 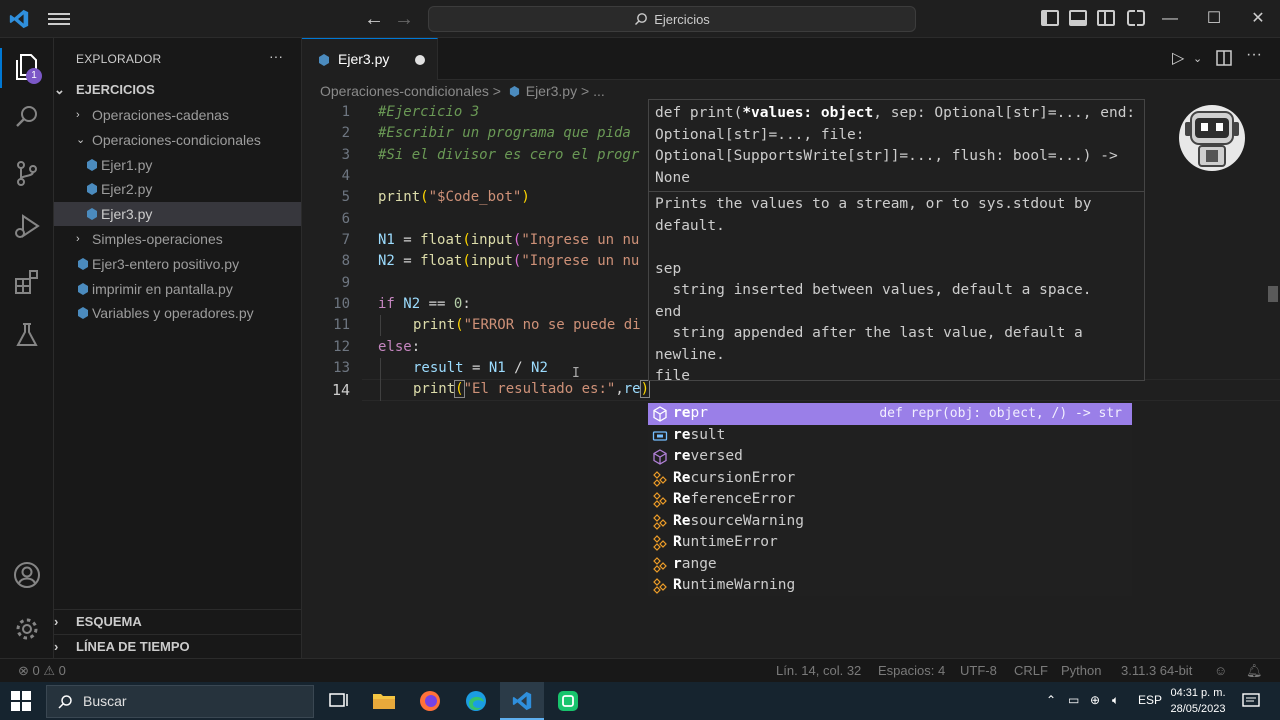 What do you see at coordinates (1258, 19) in the screenshot?
I see `close-icon: ✕` at bounding box center [1258, 19].